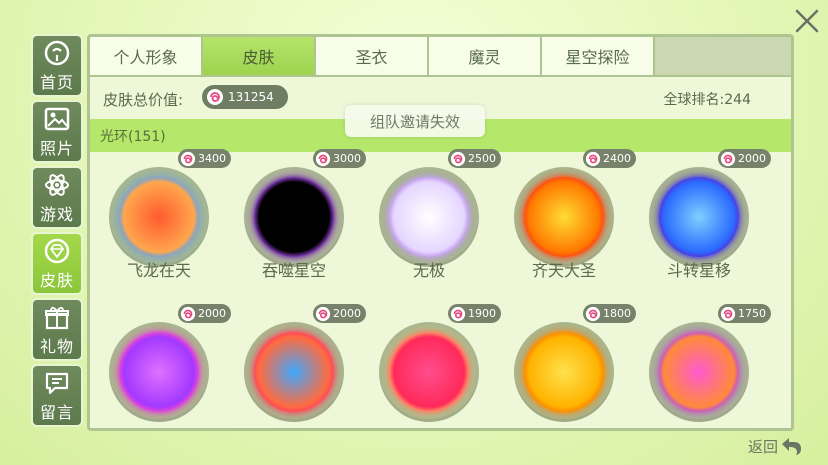  I want to click on tab-bar-filler, so click(723, 56).